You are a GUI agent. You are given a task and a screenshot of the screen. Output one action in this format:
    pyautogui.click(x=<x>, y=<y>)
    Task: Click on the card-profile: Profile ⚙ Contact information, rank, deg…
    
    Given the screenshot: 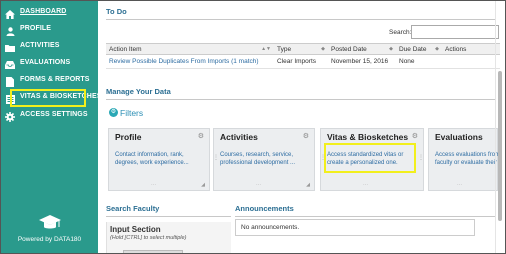 What is the action you would take?
    pyautogui.click(x=159, y=159)
    